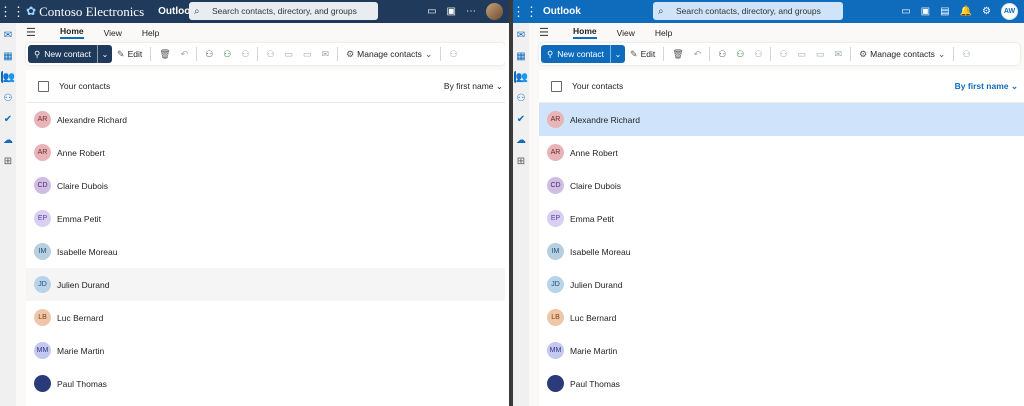 This screenshot has height=406, width=1024. What do you see at coordinates (562, 11) in the screenshot?
I see `app-name: Outlook` at bounding box center [562, 11].